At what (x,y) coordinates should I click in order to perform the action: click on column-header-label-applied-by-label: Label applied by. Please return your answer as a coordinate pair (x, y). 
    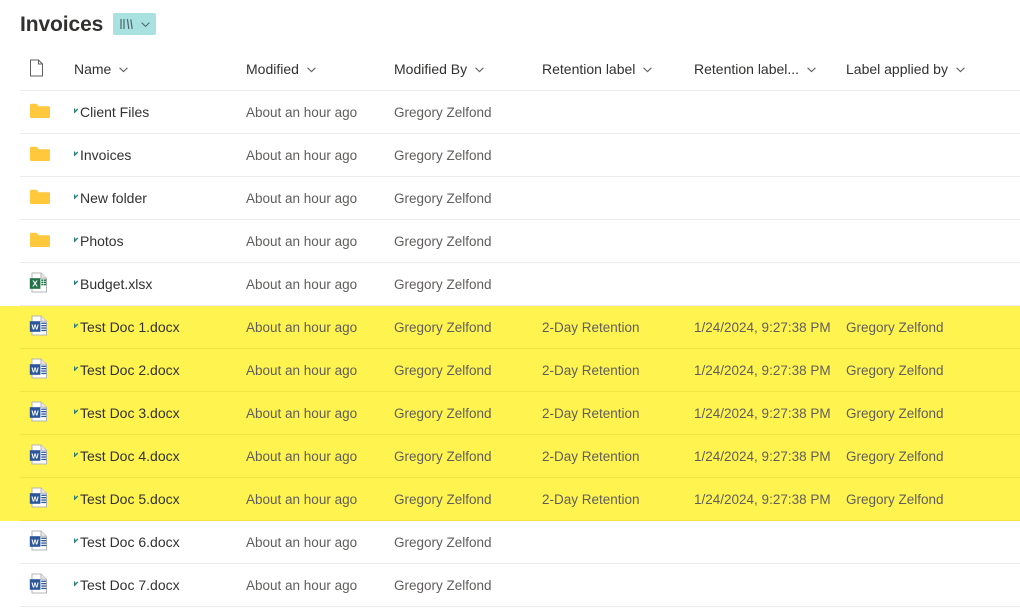
    Looking at the image, I should click on (897, 69).